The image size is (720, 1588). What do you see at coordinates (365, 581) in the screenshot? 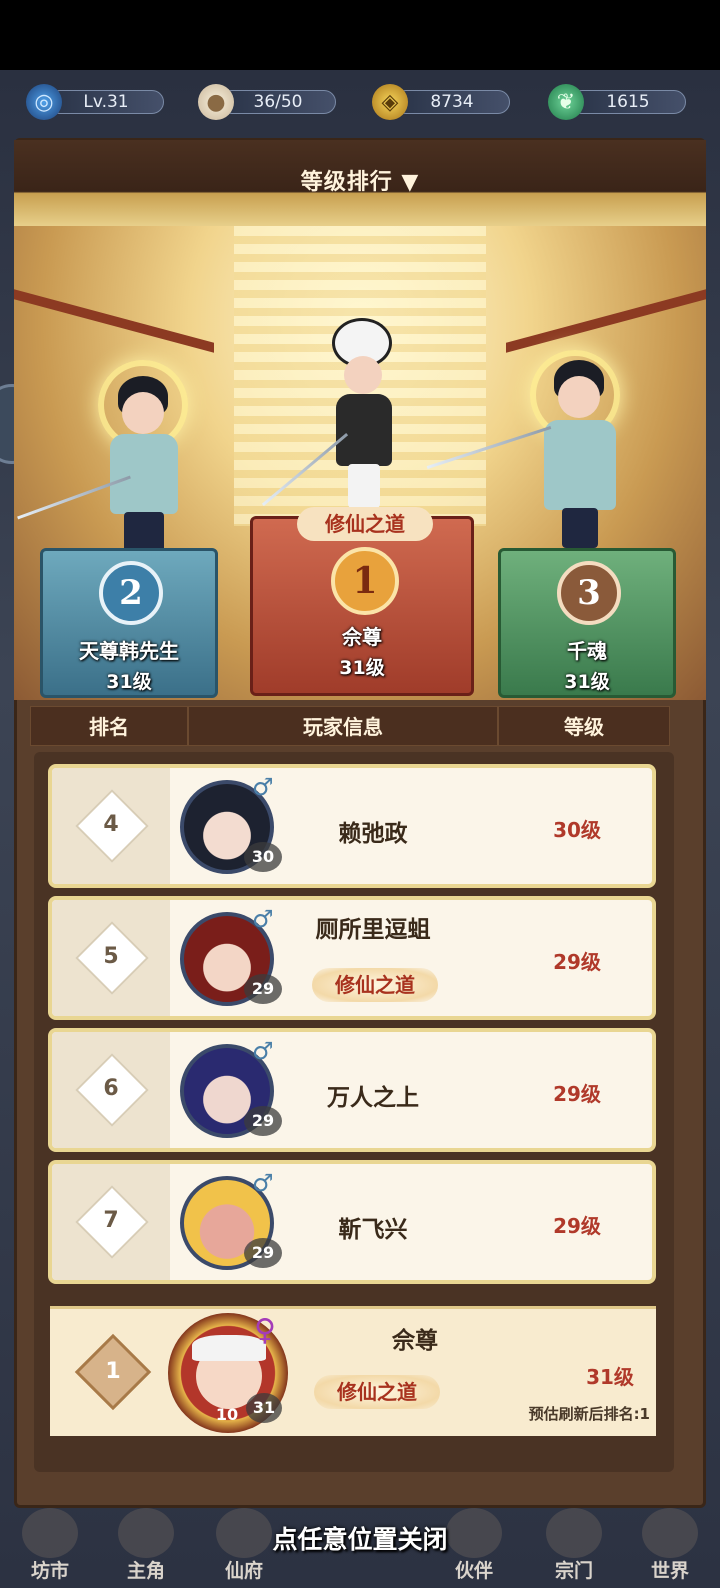
I see `rank-badge: 1` at bounding box center [365, 581].